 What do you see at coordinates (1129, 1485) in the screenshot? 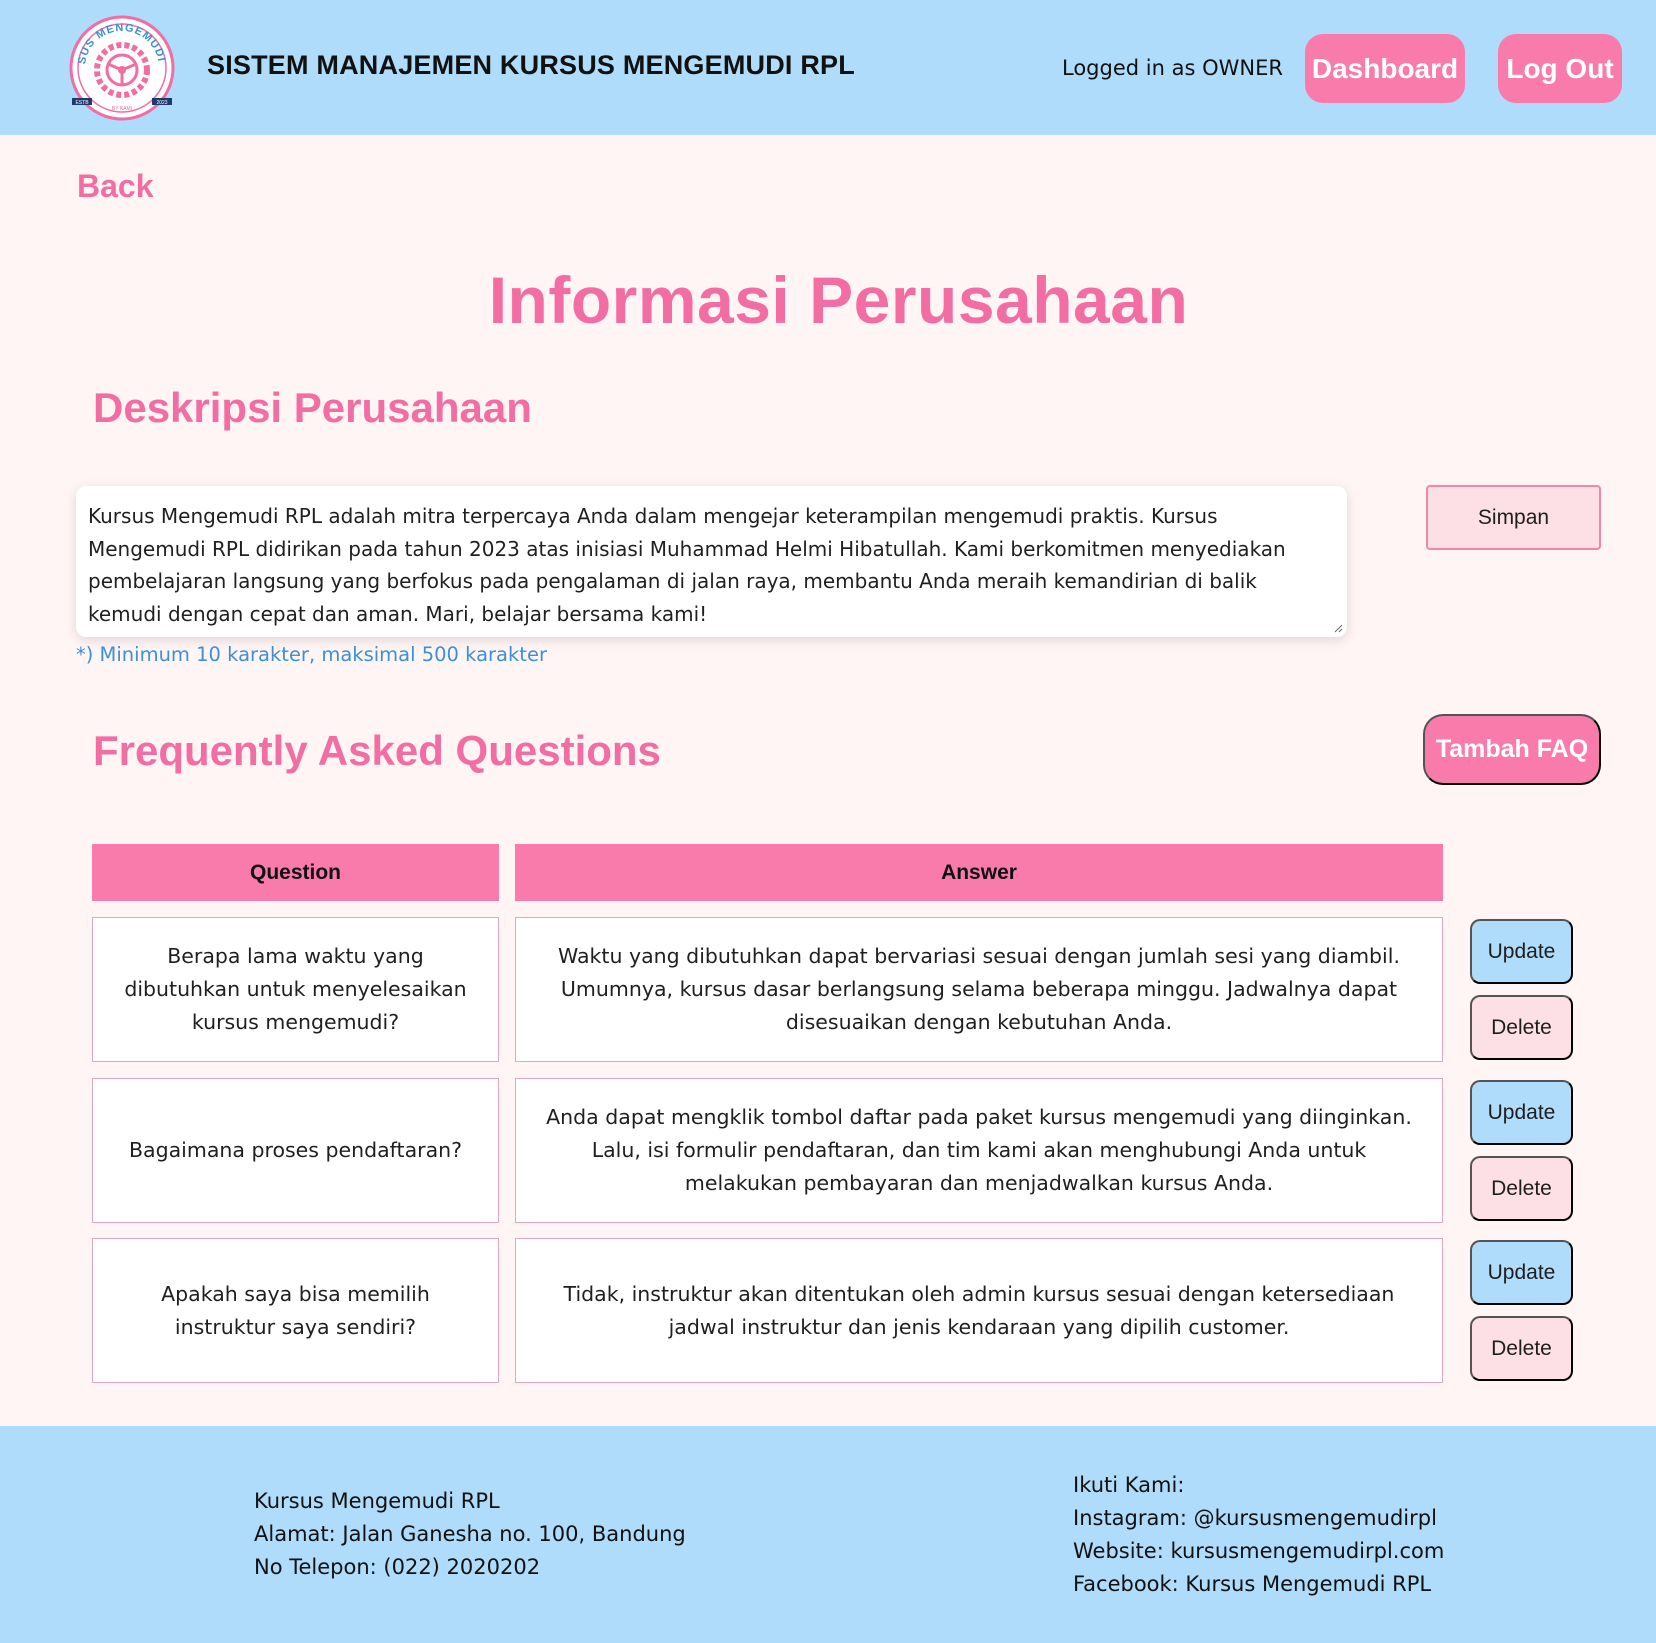
I see `footer-follow-heading: Ikuti Kami:` at bounding box center [1129, 1485].